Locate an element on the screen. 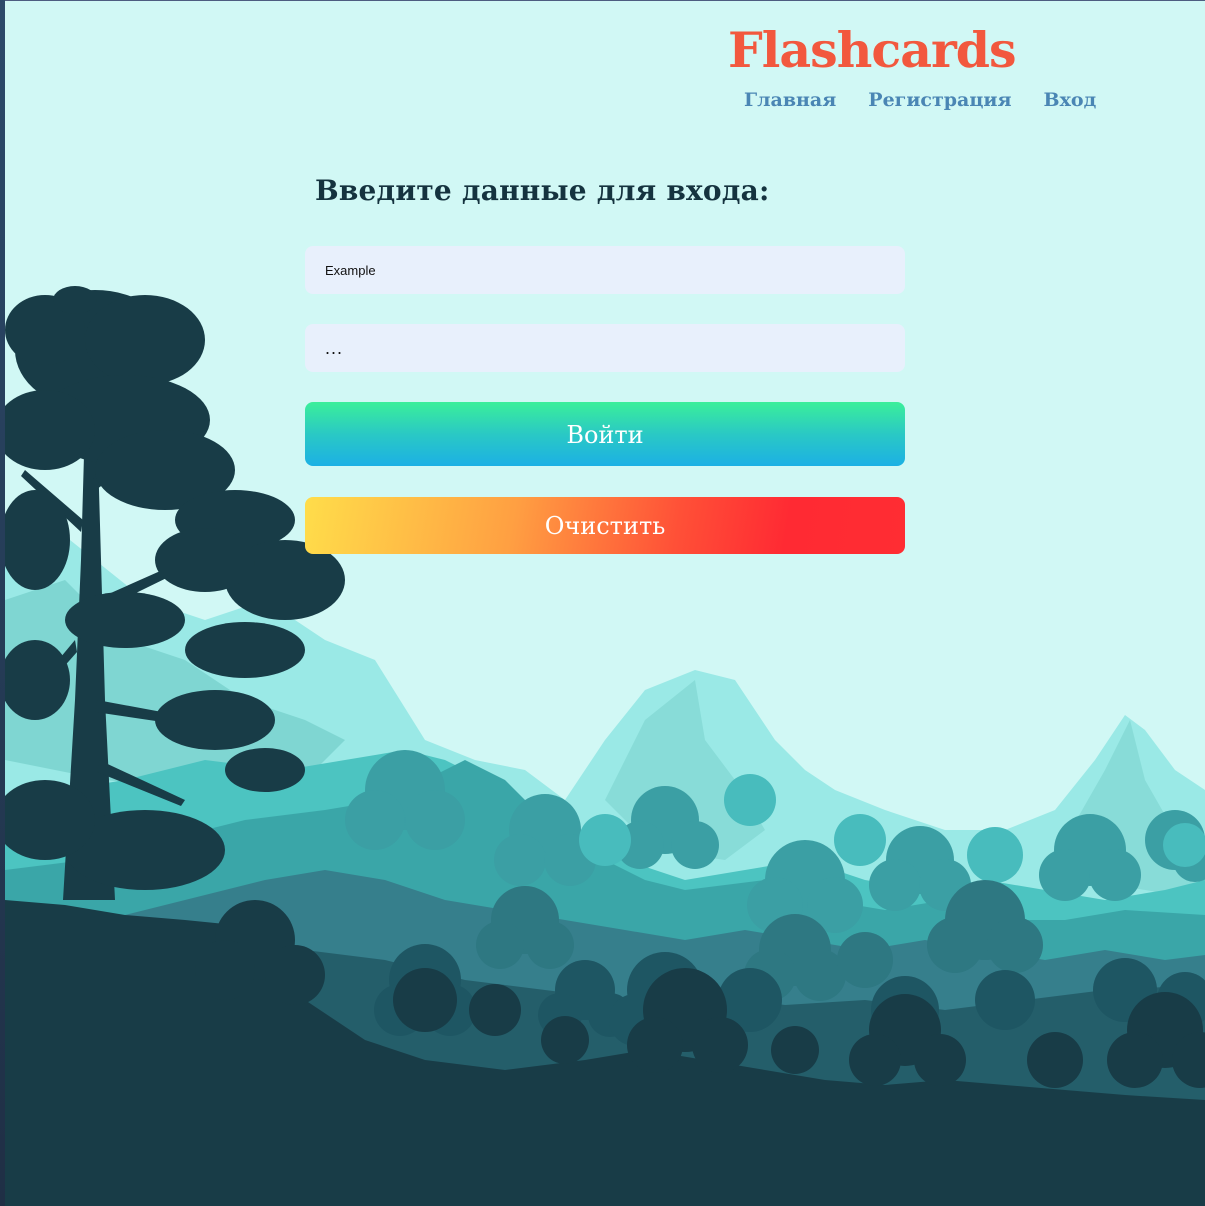 This screenshot has height=1206, width=1205. password-input is located at coordinates (605, 348).